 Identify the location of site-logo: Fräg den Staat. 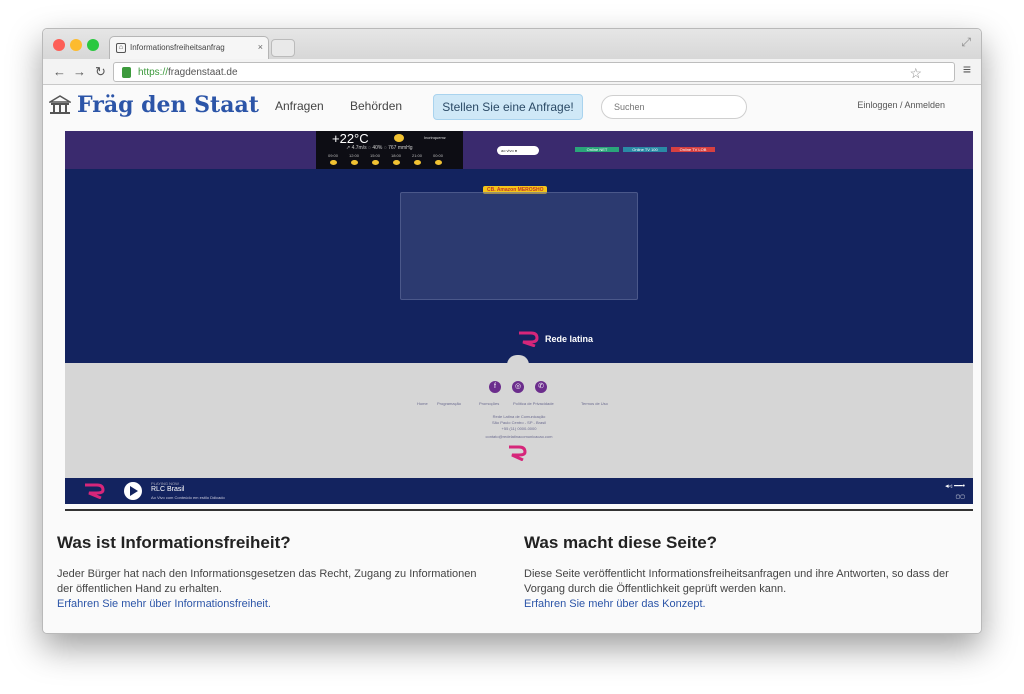
(154, 105).